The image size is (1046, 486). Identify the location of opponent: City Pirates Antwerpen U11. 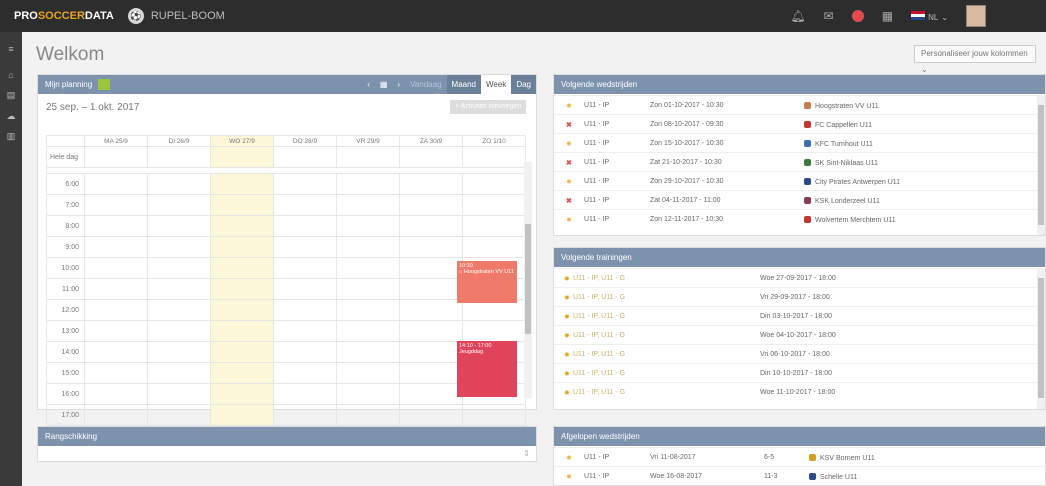
(852, 182).